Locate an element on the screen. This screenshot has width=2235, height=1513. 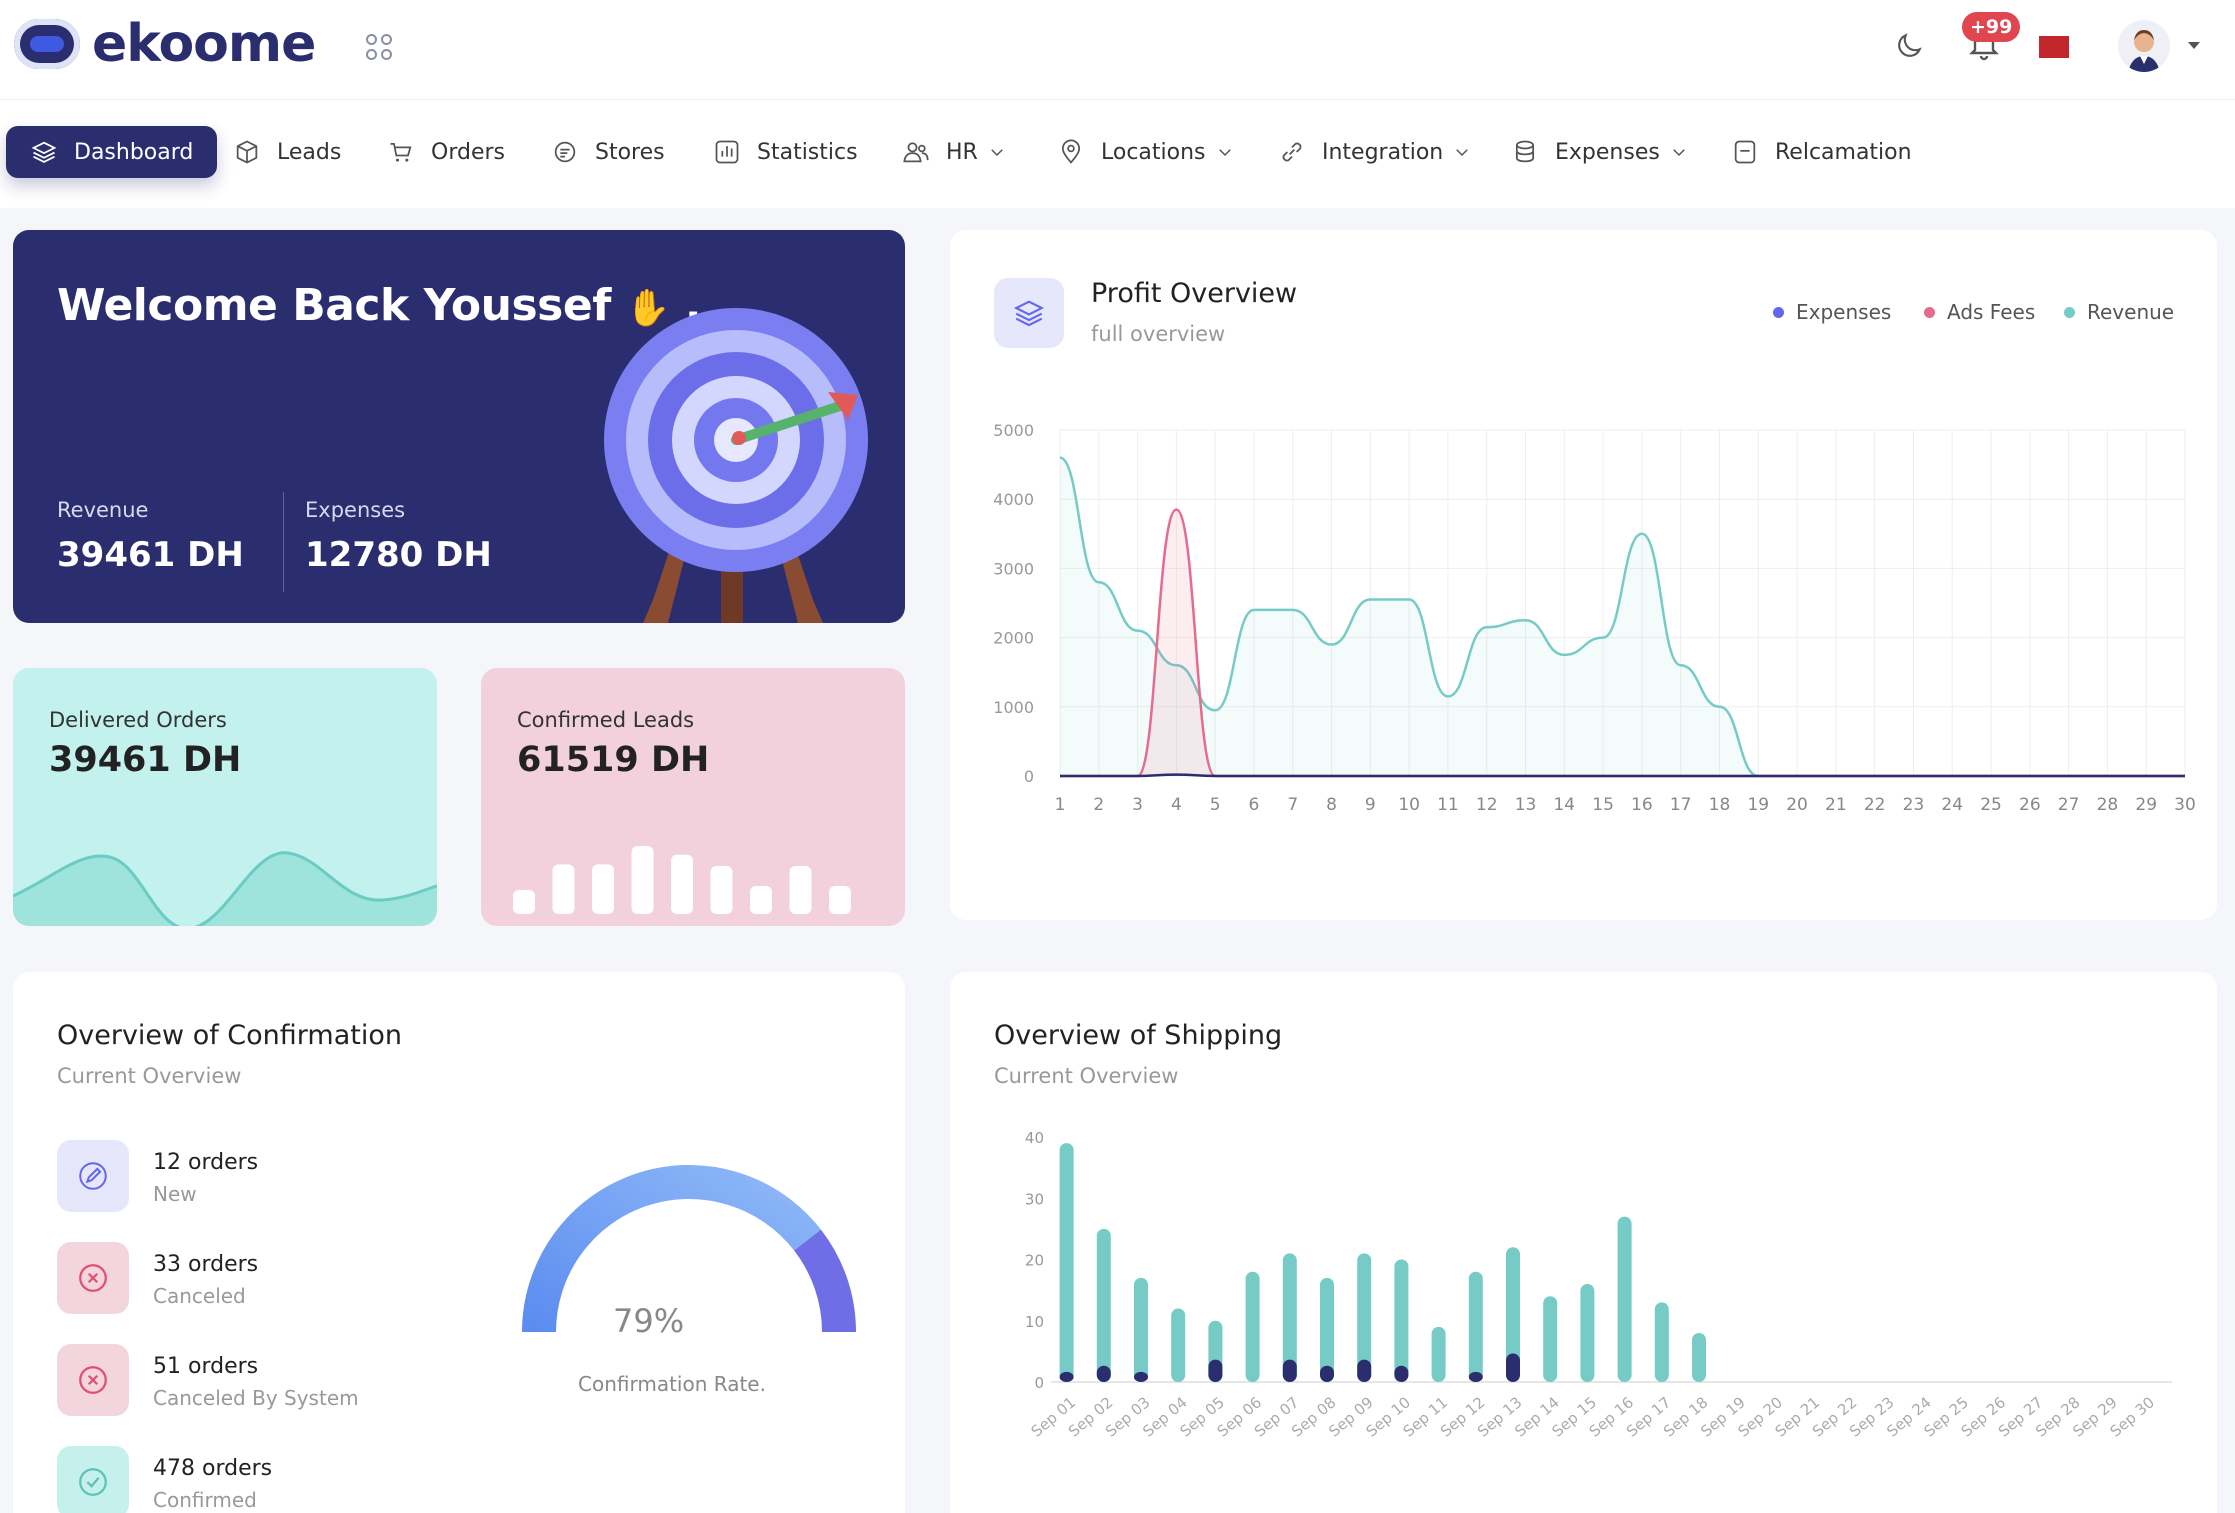
x-tick-label: 4 is located at coordinates (1176, 805).